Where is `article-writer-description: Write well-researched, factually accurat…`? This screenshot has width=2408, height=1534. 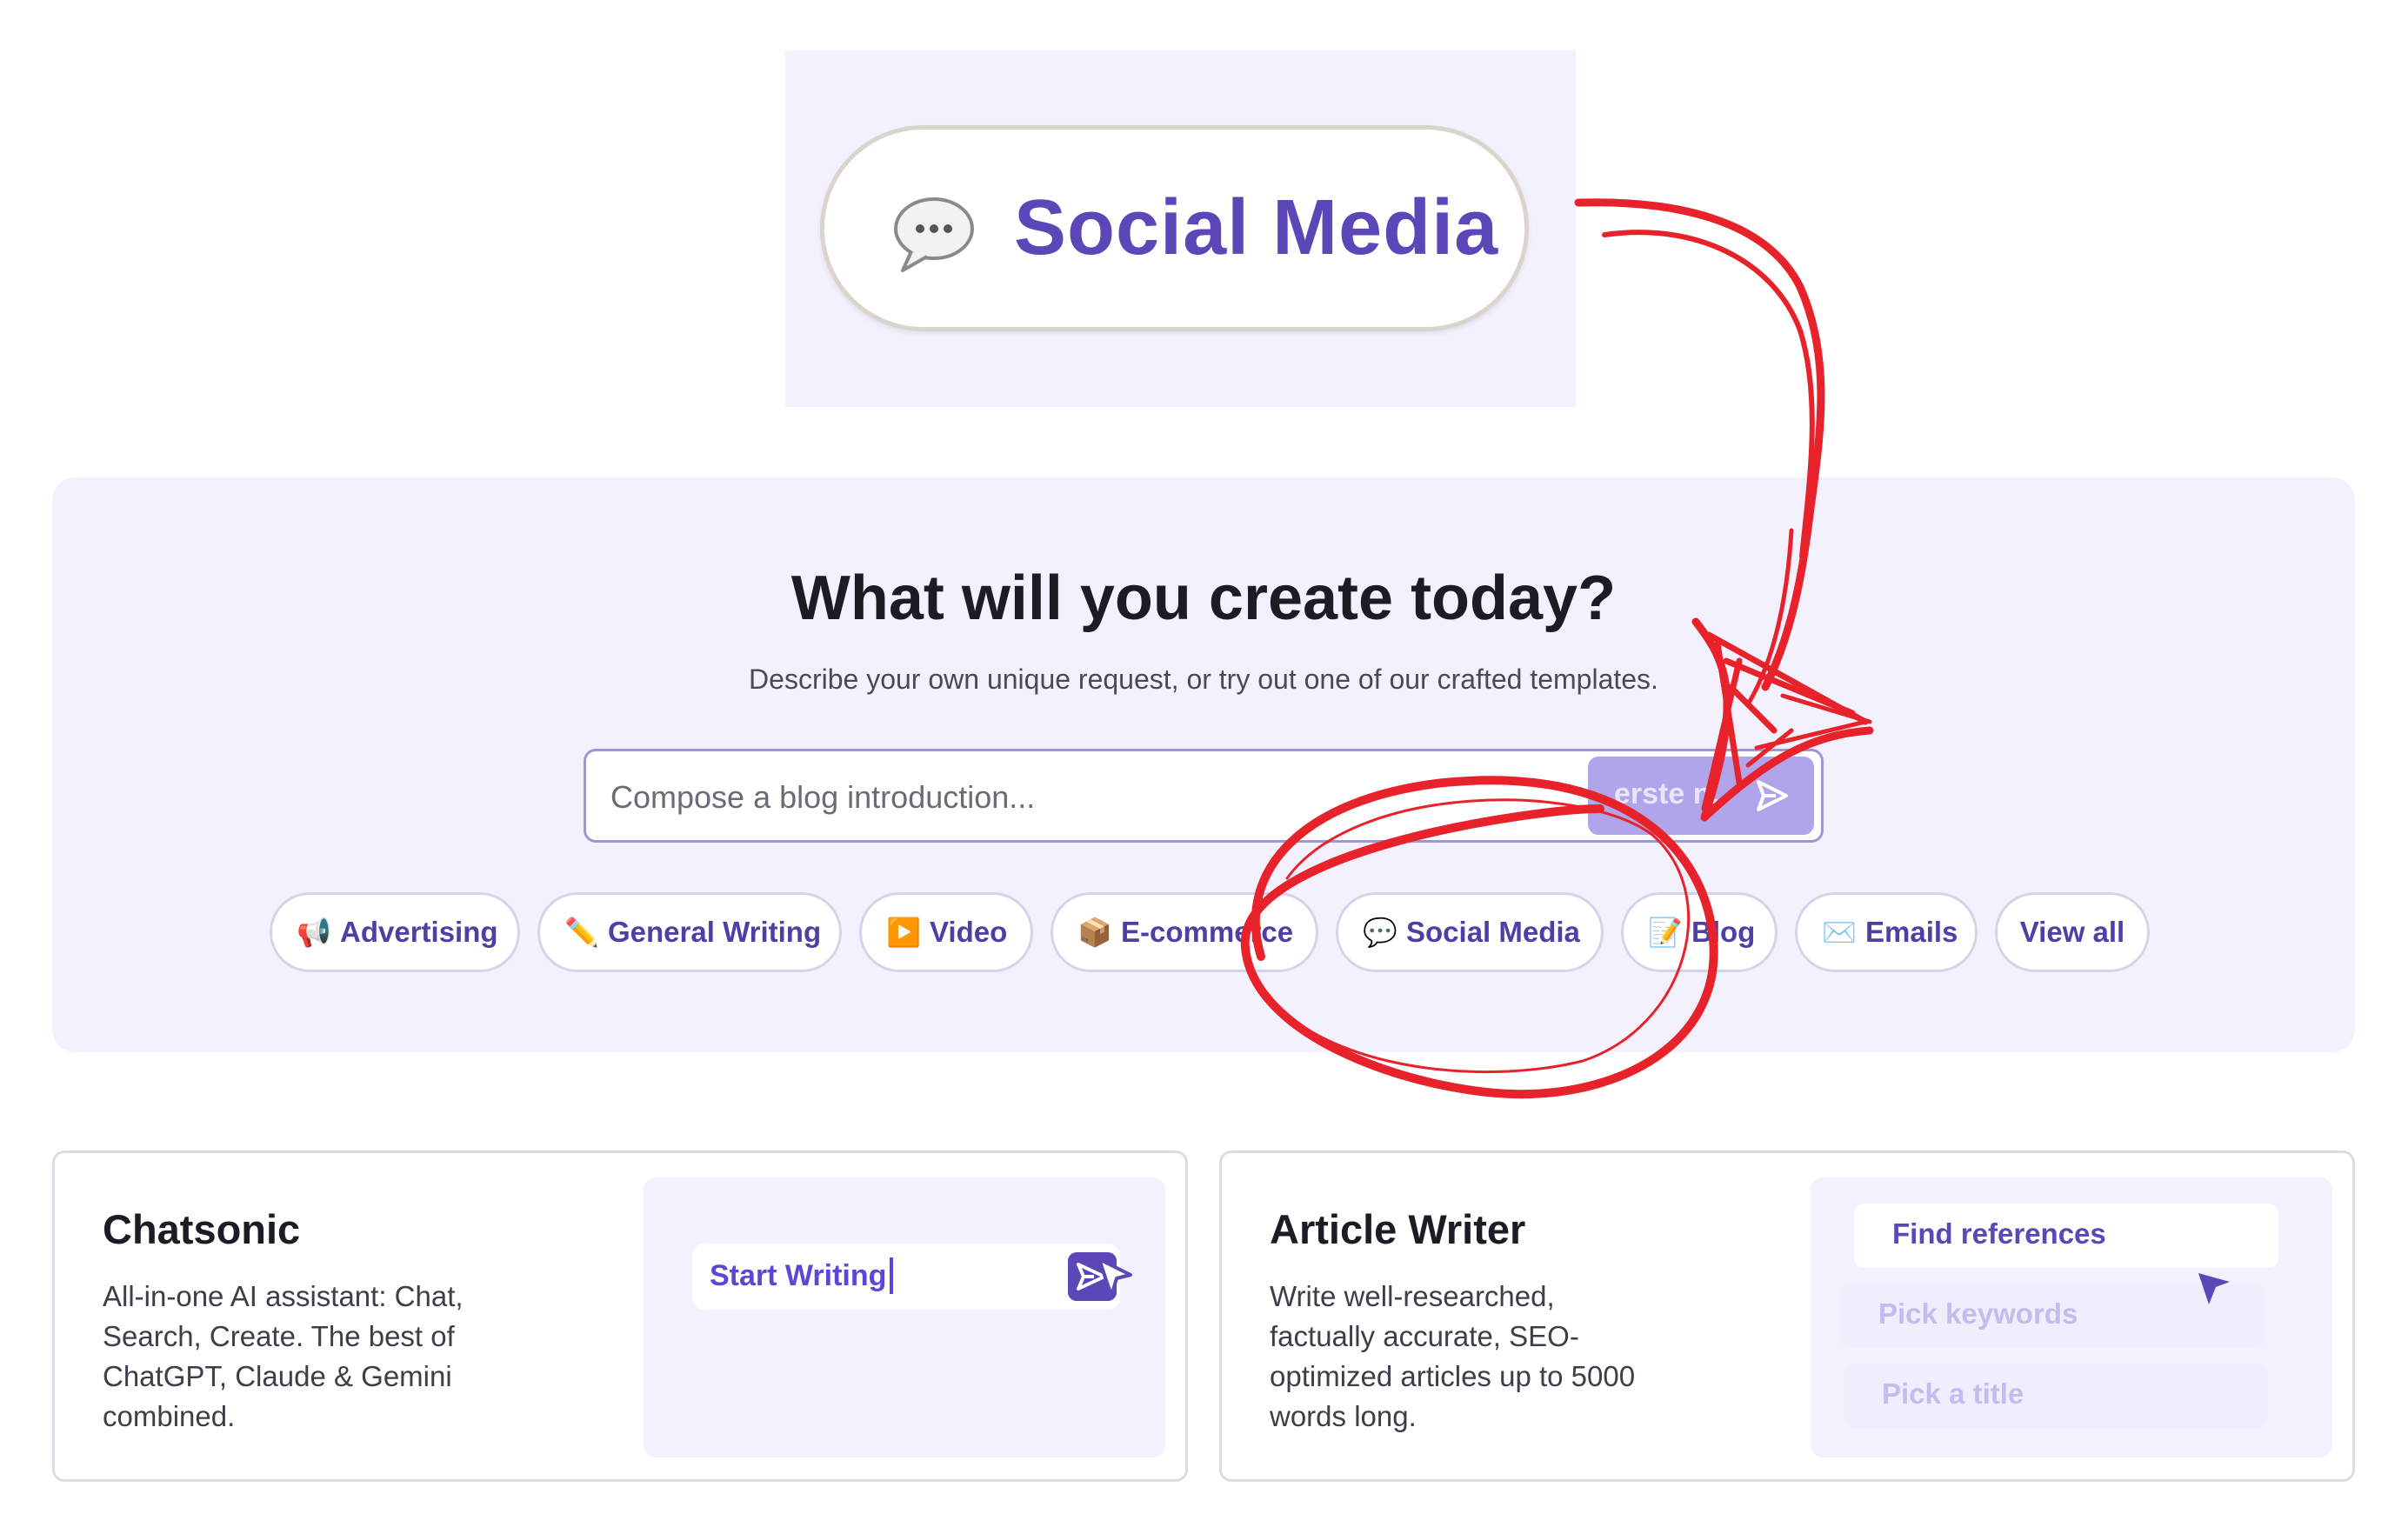 article-writer-description: Write well-researched, factually accurat… is located at coordinates (1452, 1357).